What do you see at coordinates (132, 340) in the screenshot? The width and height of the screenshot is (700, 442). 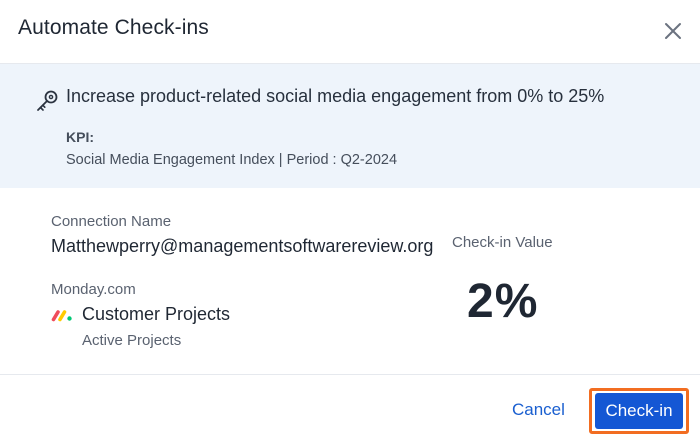 I see `group-name: Active Projects` at bounding box center [132, 340].